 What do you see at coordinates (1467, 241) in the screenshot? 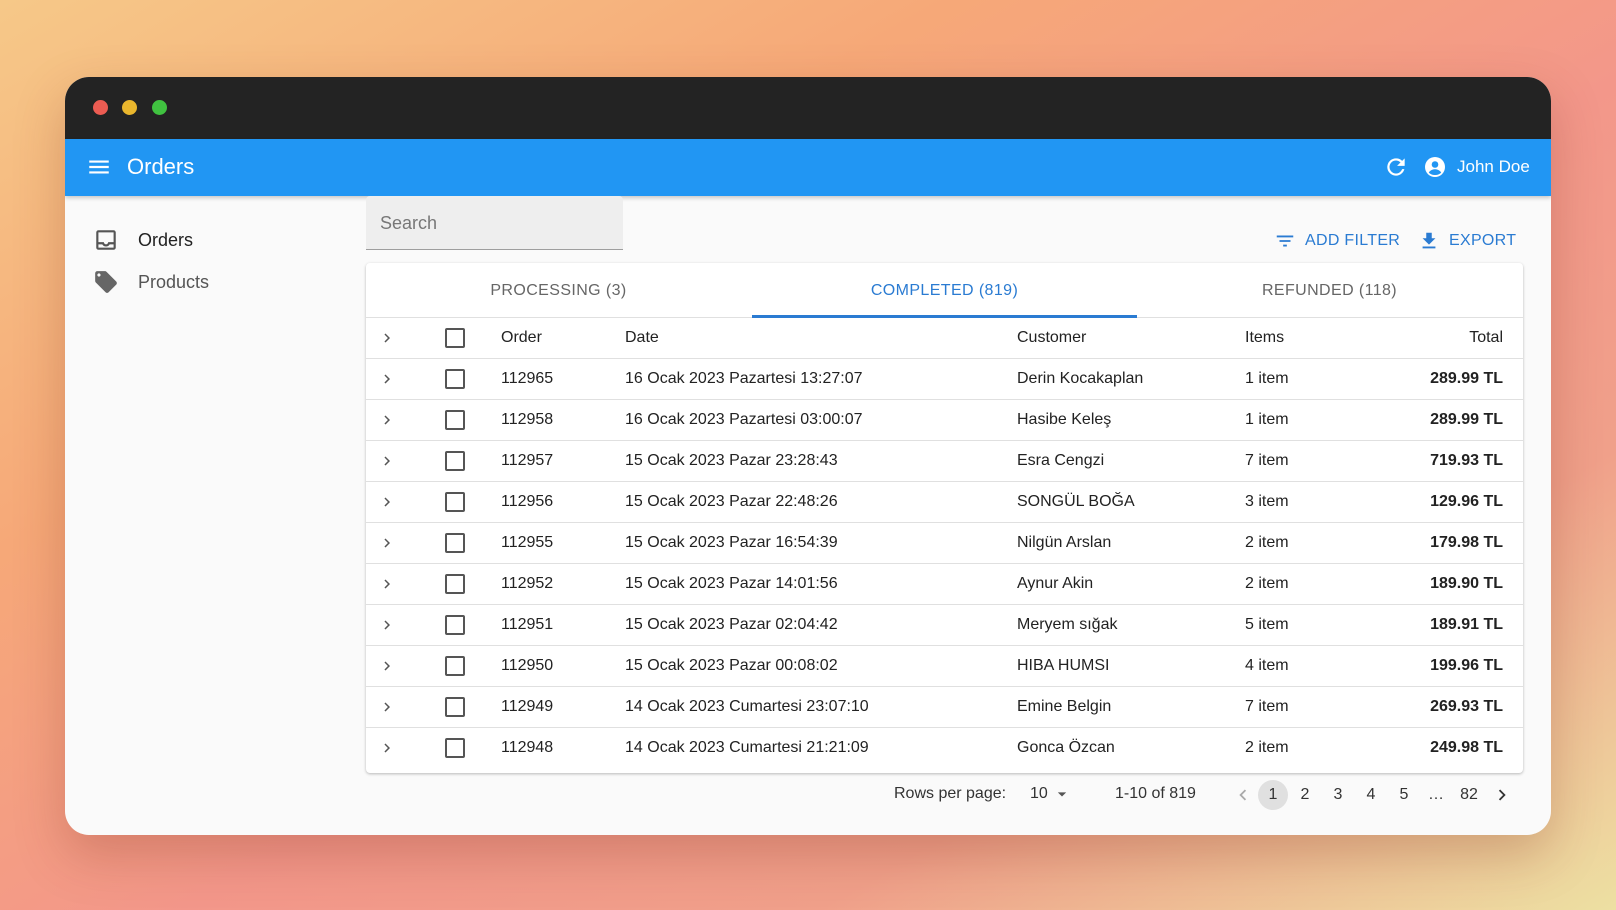
I see `export-button: EXPORT` at bounding box center [1467, 241].